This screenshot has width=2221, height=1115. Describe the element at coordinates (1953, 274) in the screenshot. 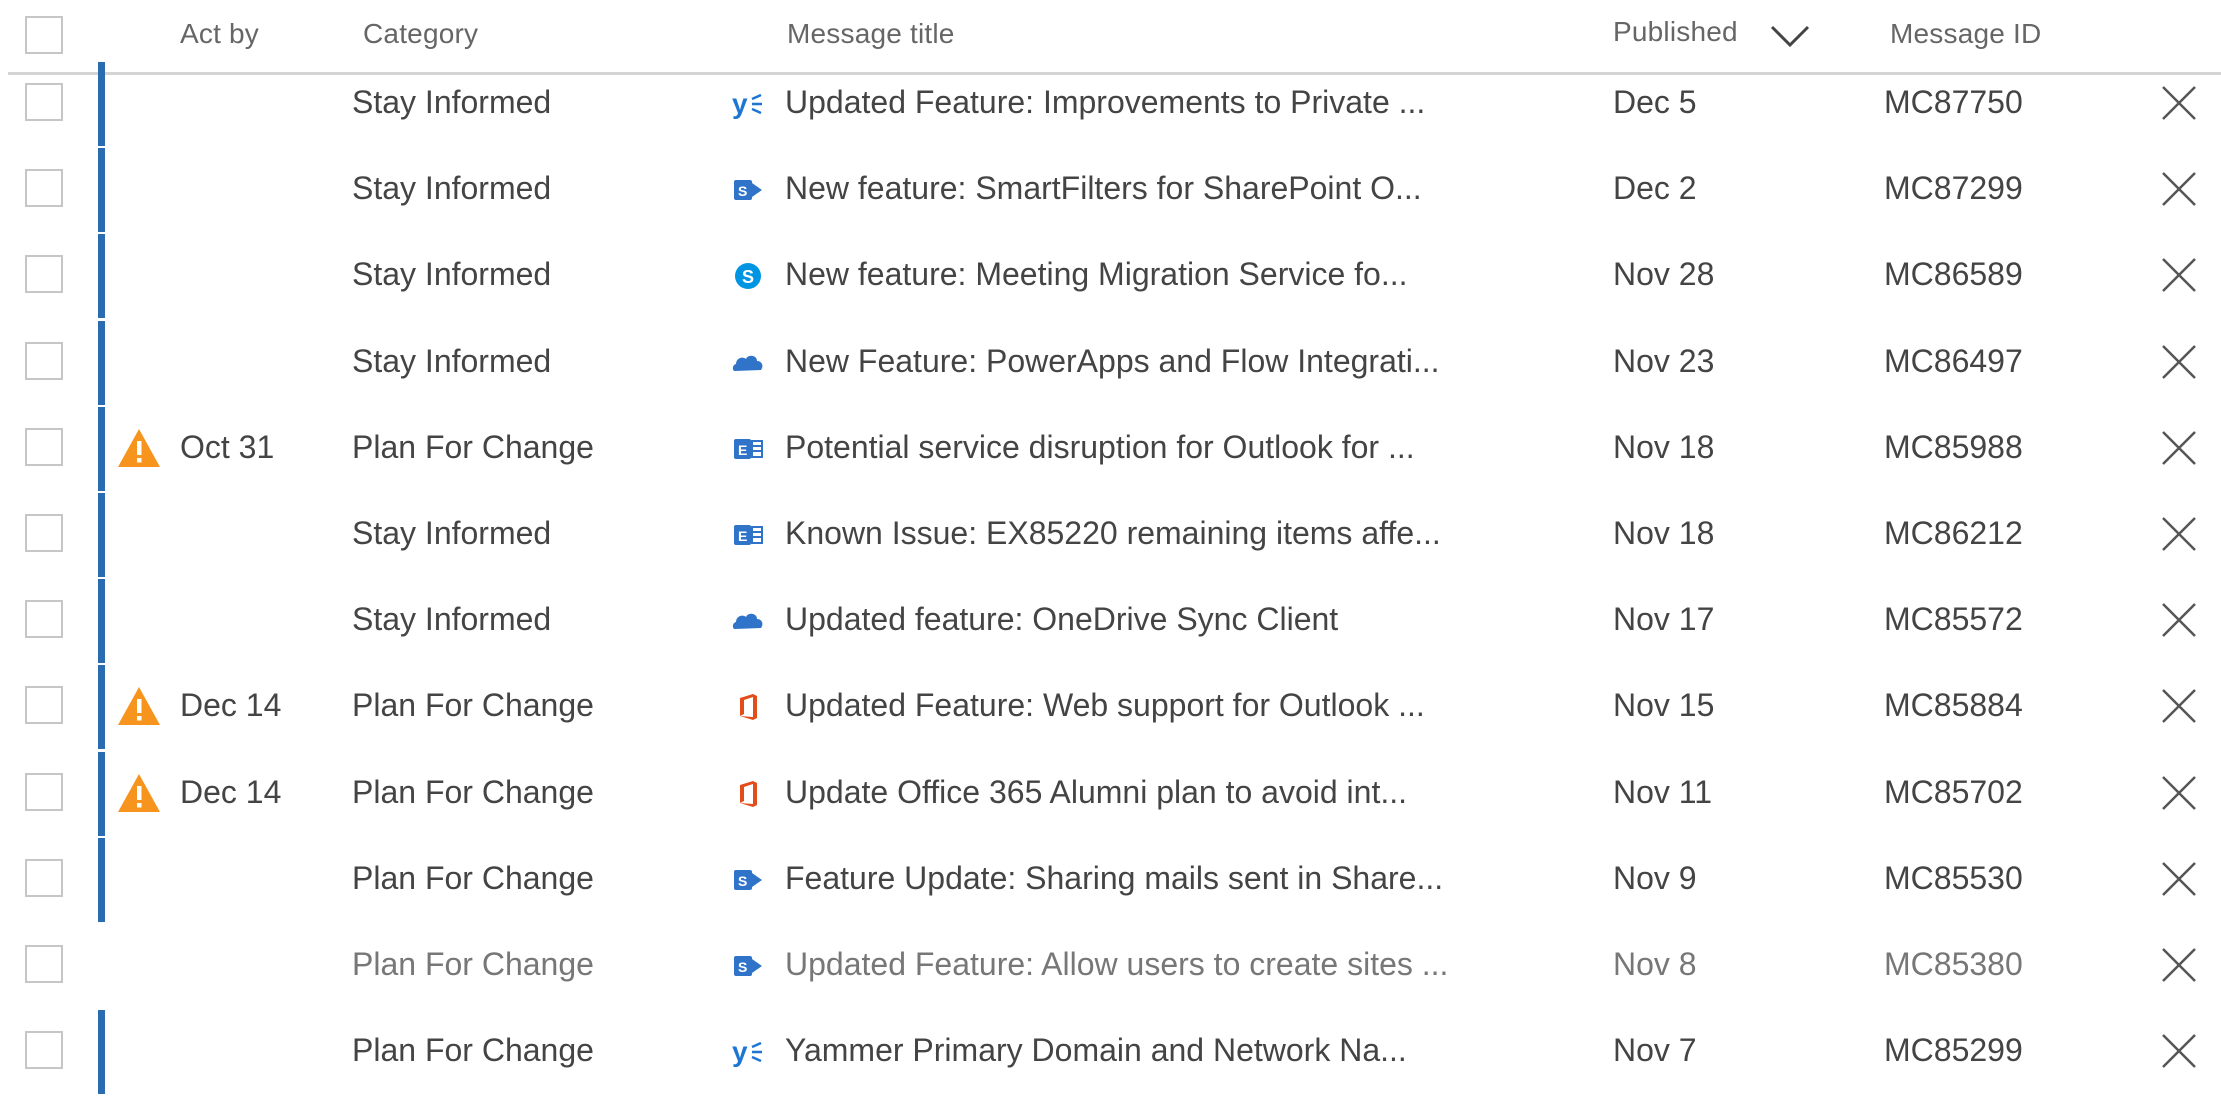

I see `message-id-cell: MC86589` at that location.